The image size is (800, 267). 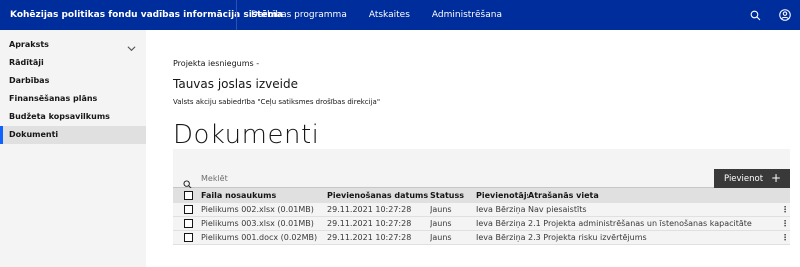 What do you see at coordinates (502, 195) in the screenshot?
I see `column-header-author: Pievienotājs` at bounding box center [502, 195].